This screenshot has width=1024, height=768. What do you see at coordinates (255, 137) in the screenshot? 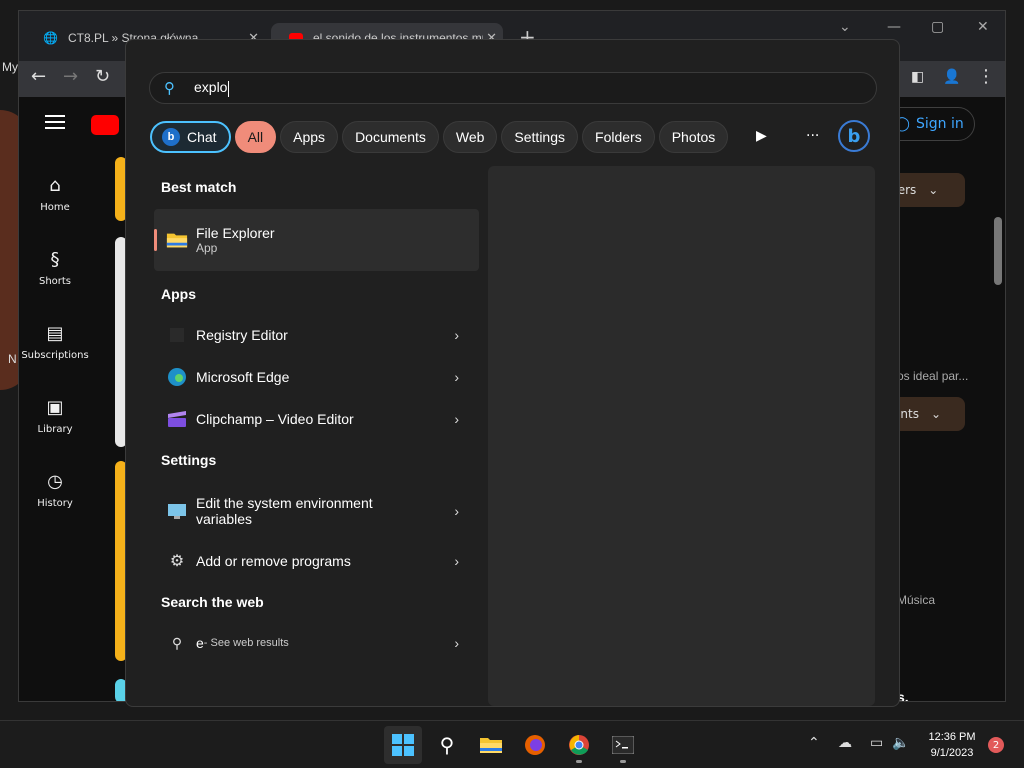
I see `filter-all: All` at bounding box center [255, 137].